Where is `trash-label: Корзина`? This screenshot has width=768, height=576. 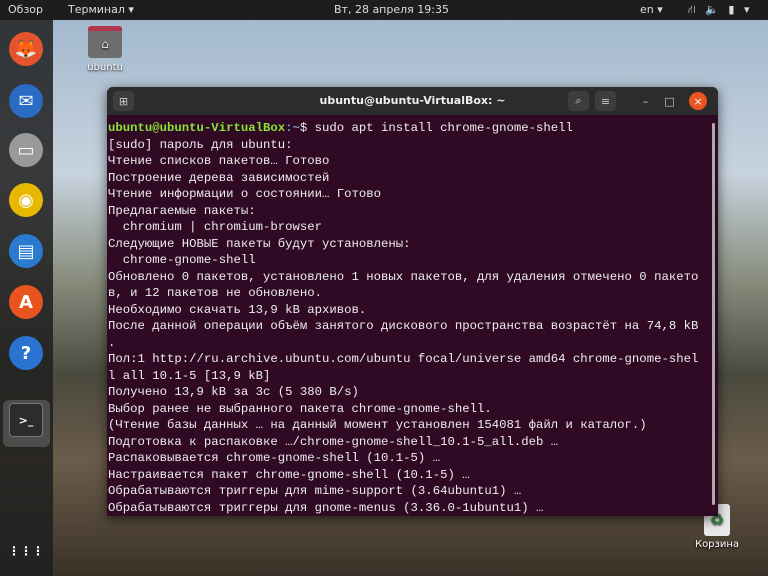 trash-label: Корзина is located at coordinates (717, 544).